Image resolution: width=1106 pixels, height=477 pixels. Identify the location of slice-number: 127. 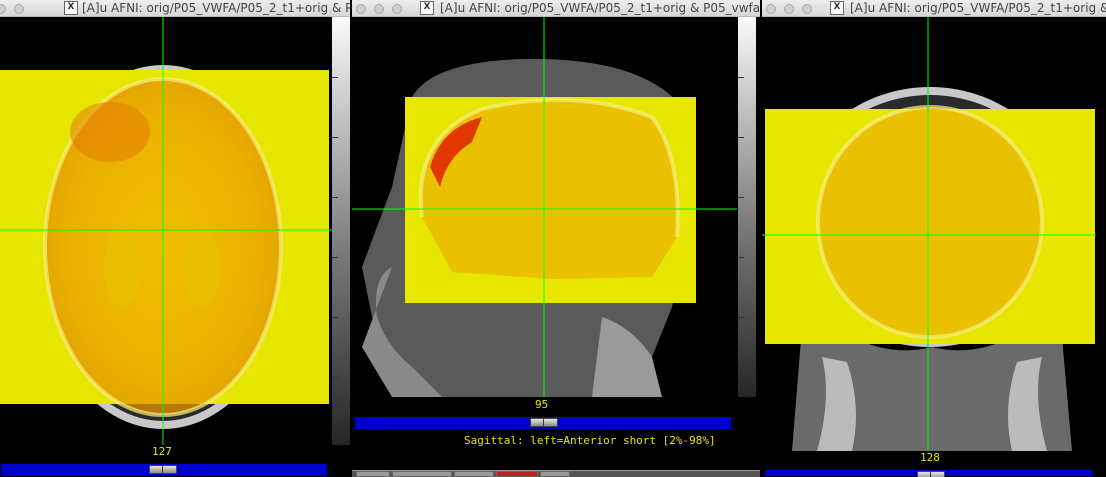
(162, 451).